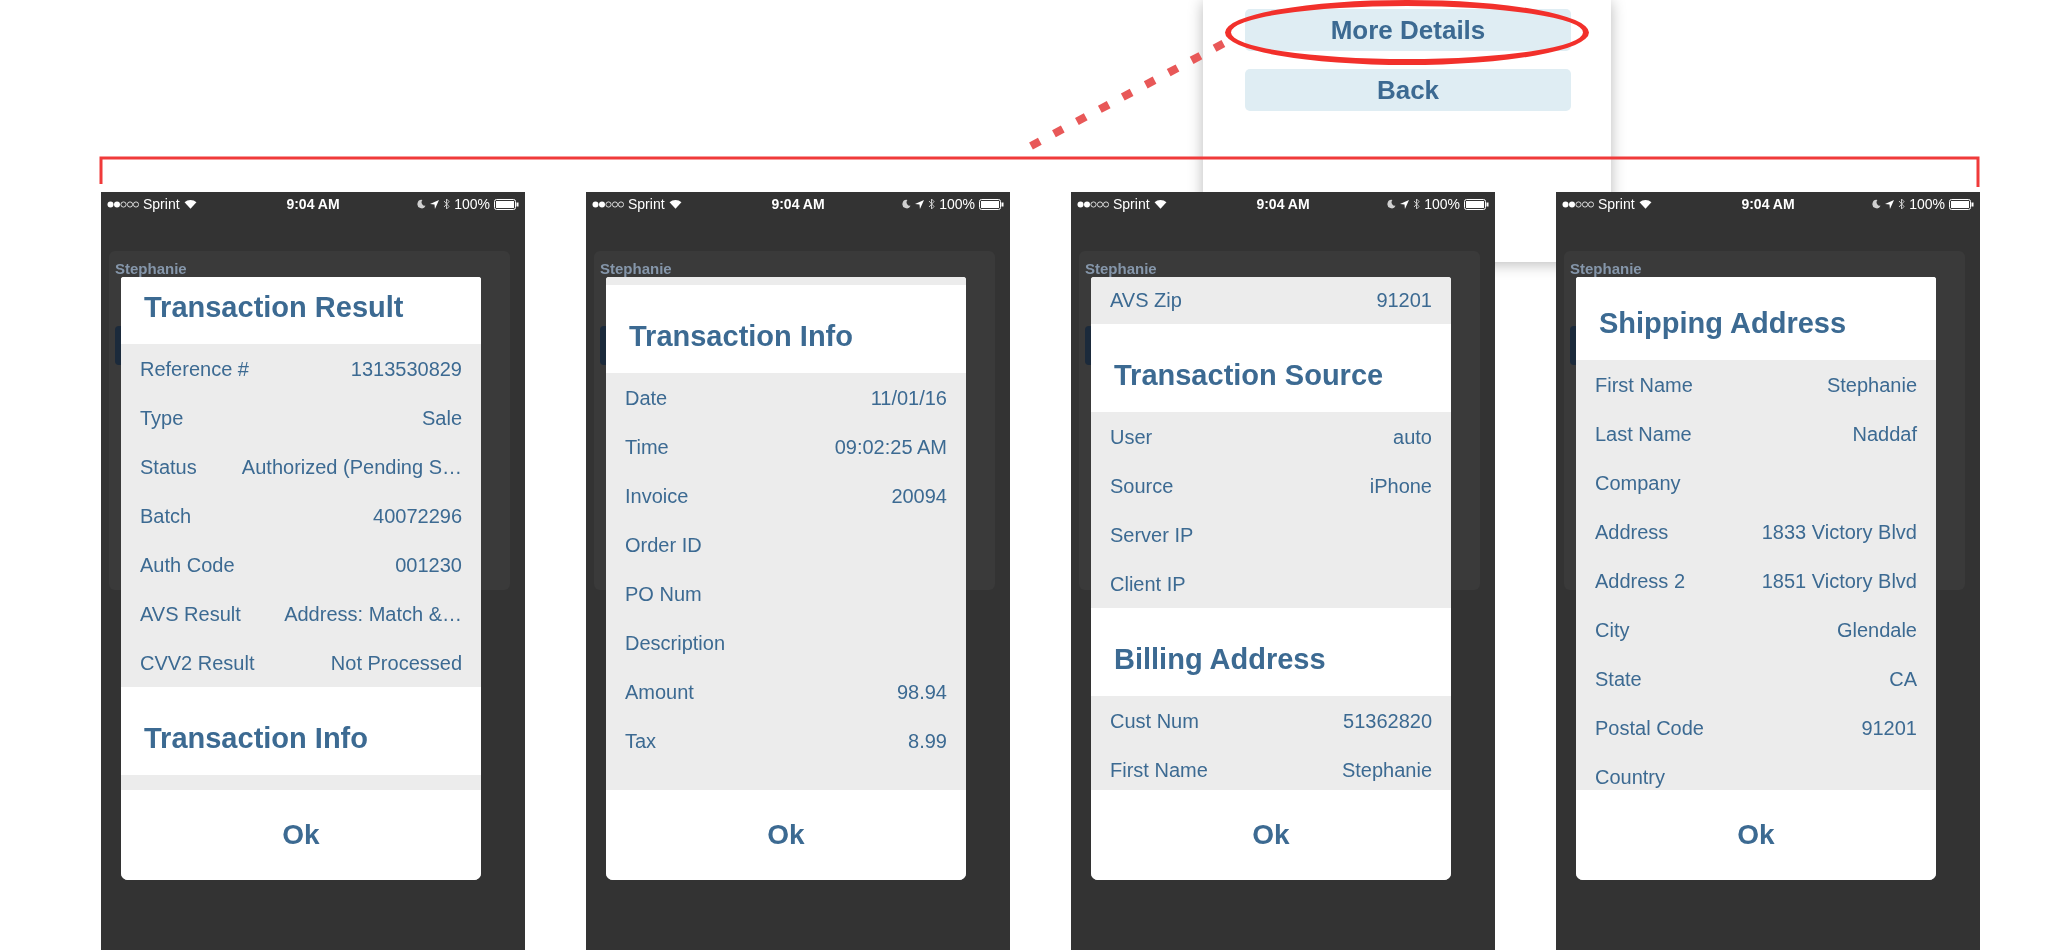 Image resolution: width=2046 pixels, height=950 pixels. I want to click on row-label: Client IP, so click(1148, 583).